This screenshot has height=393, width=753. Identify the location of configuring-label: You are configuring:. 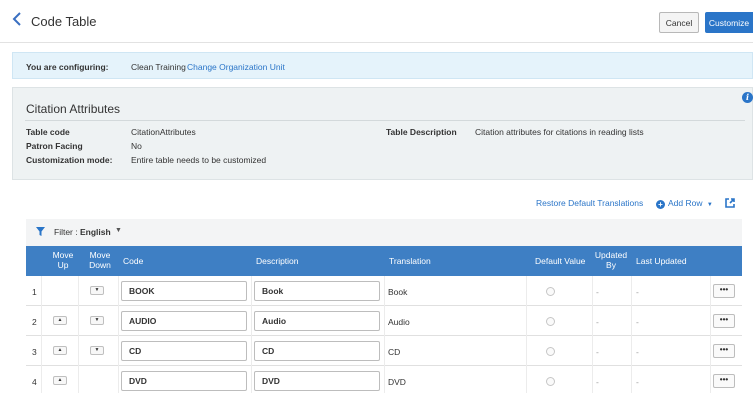
(67, 67).